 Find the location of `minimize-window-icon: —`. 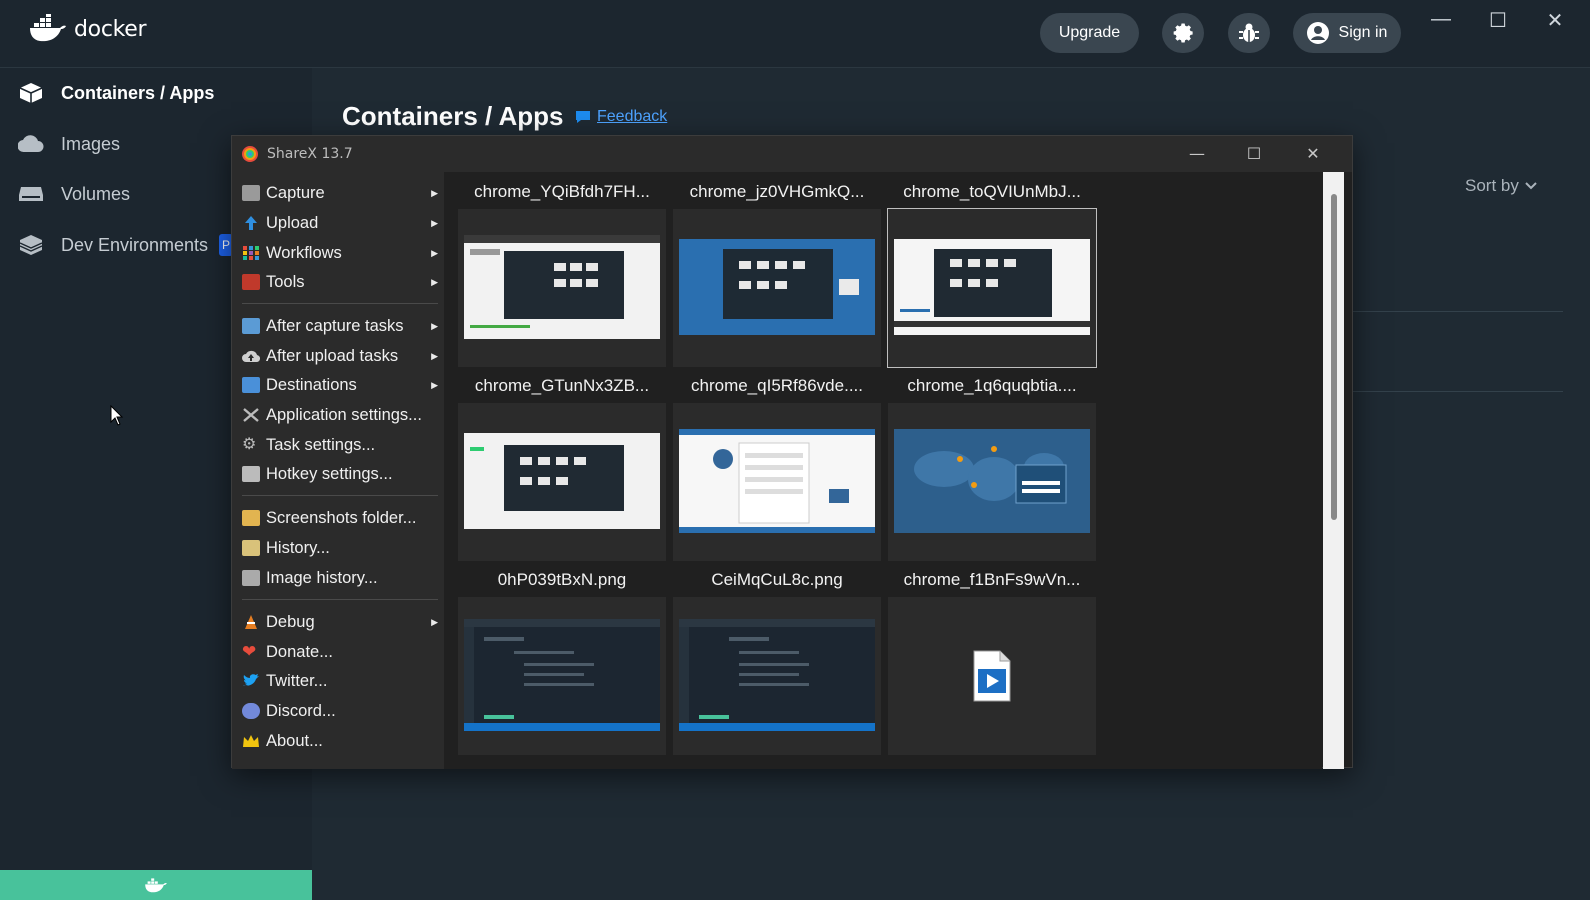

minimize-window-icon: — is located at coordinates (1441, 19).